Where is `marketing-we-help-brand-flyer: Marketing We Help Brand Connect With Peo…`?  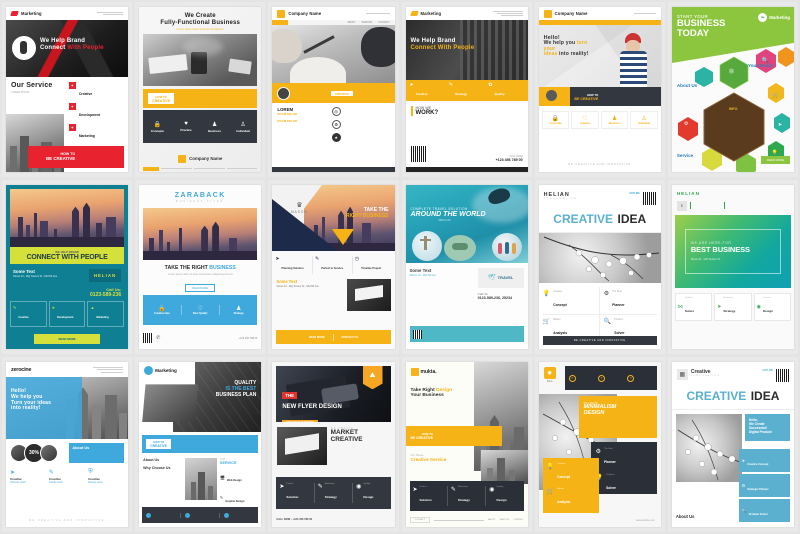
marketing-we-help-brand-flyer: Marketing We Help Brand Connect With Peo… is located at coordinates (466, 89).